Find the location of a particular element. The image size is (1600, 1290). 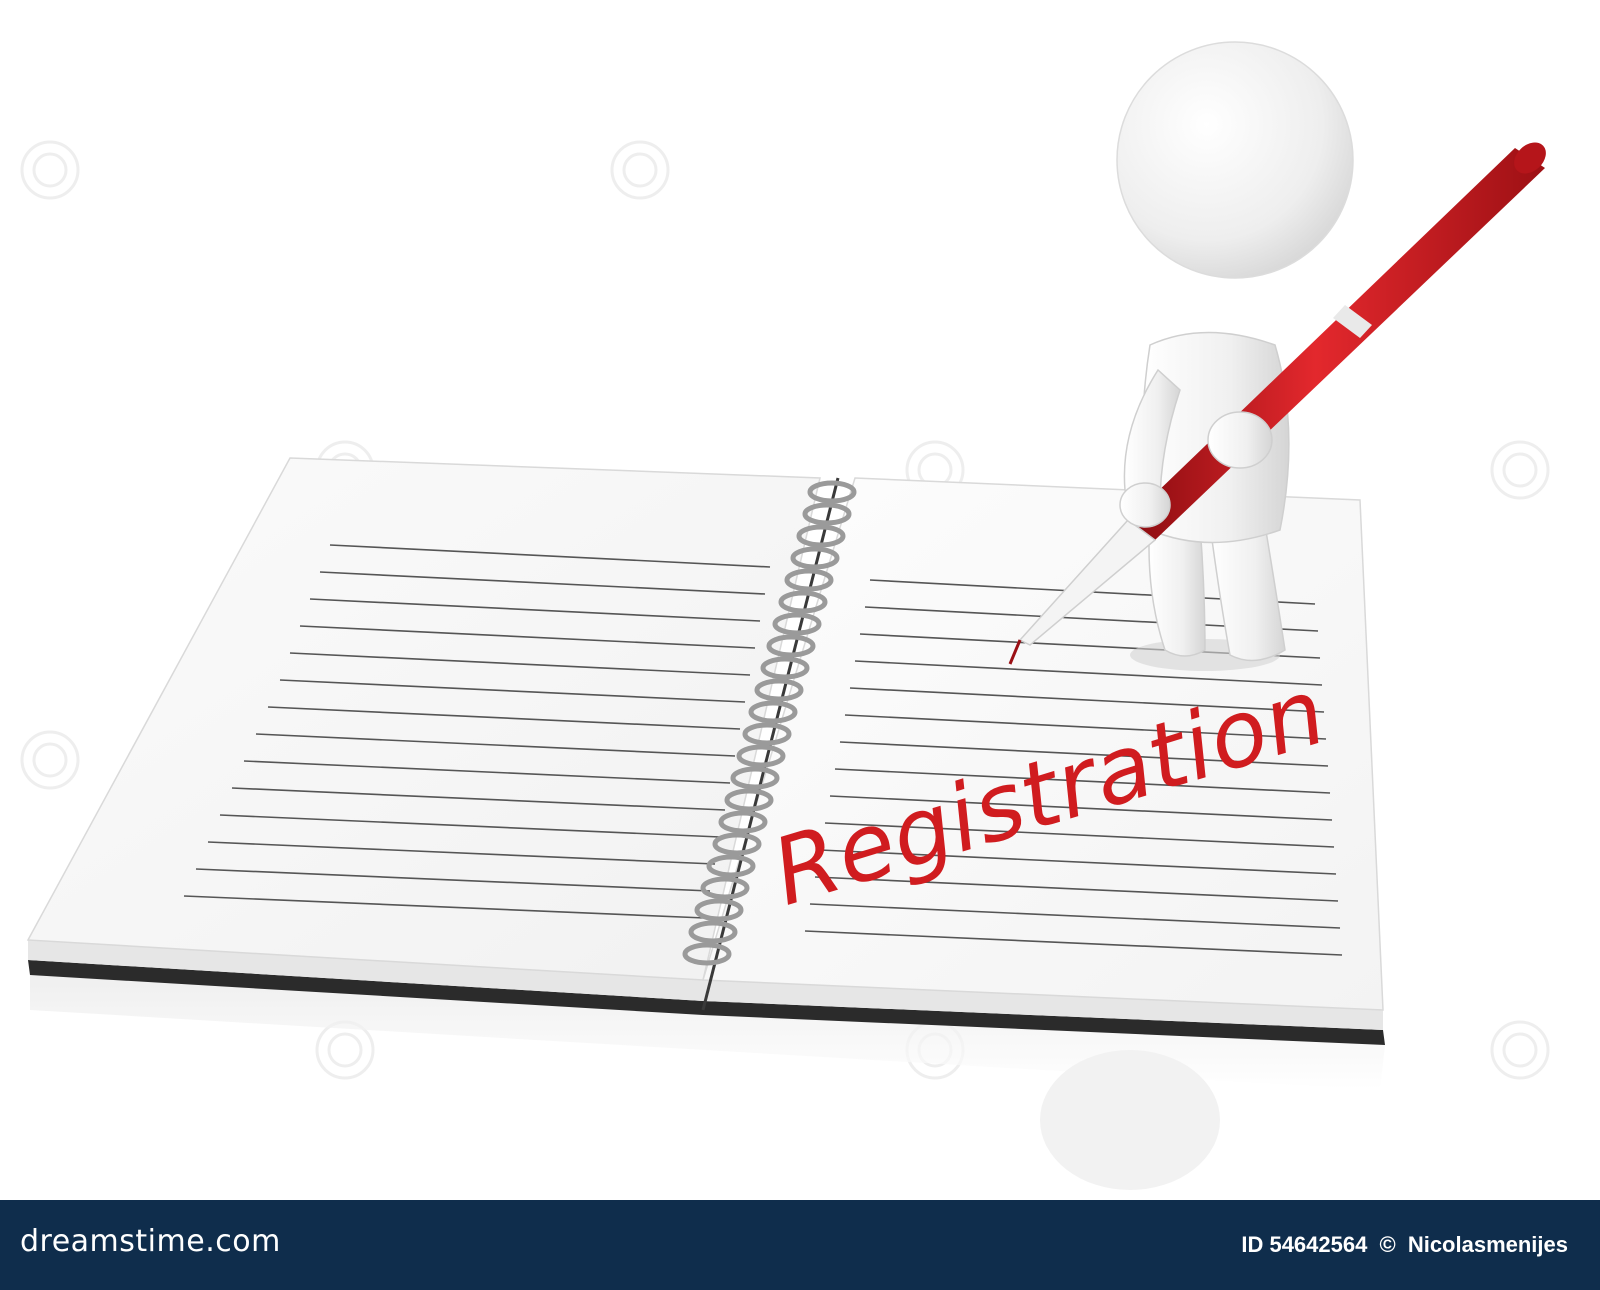

author-name: Nicolasmenijes is located at coordinates (1487, 1244).